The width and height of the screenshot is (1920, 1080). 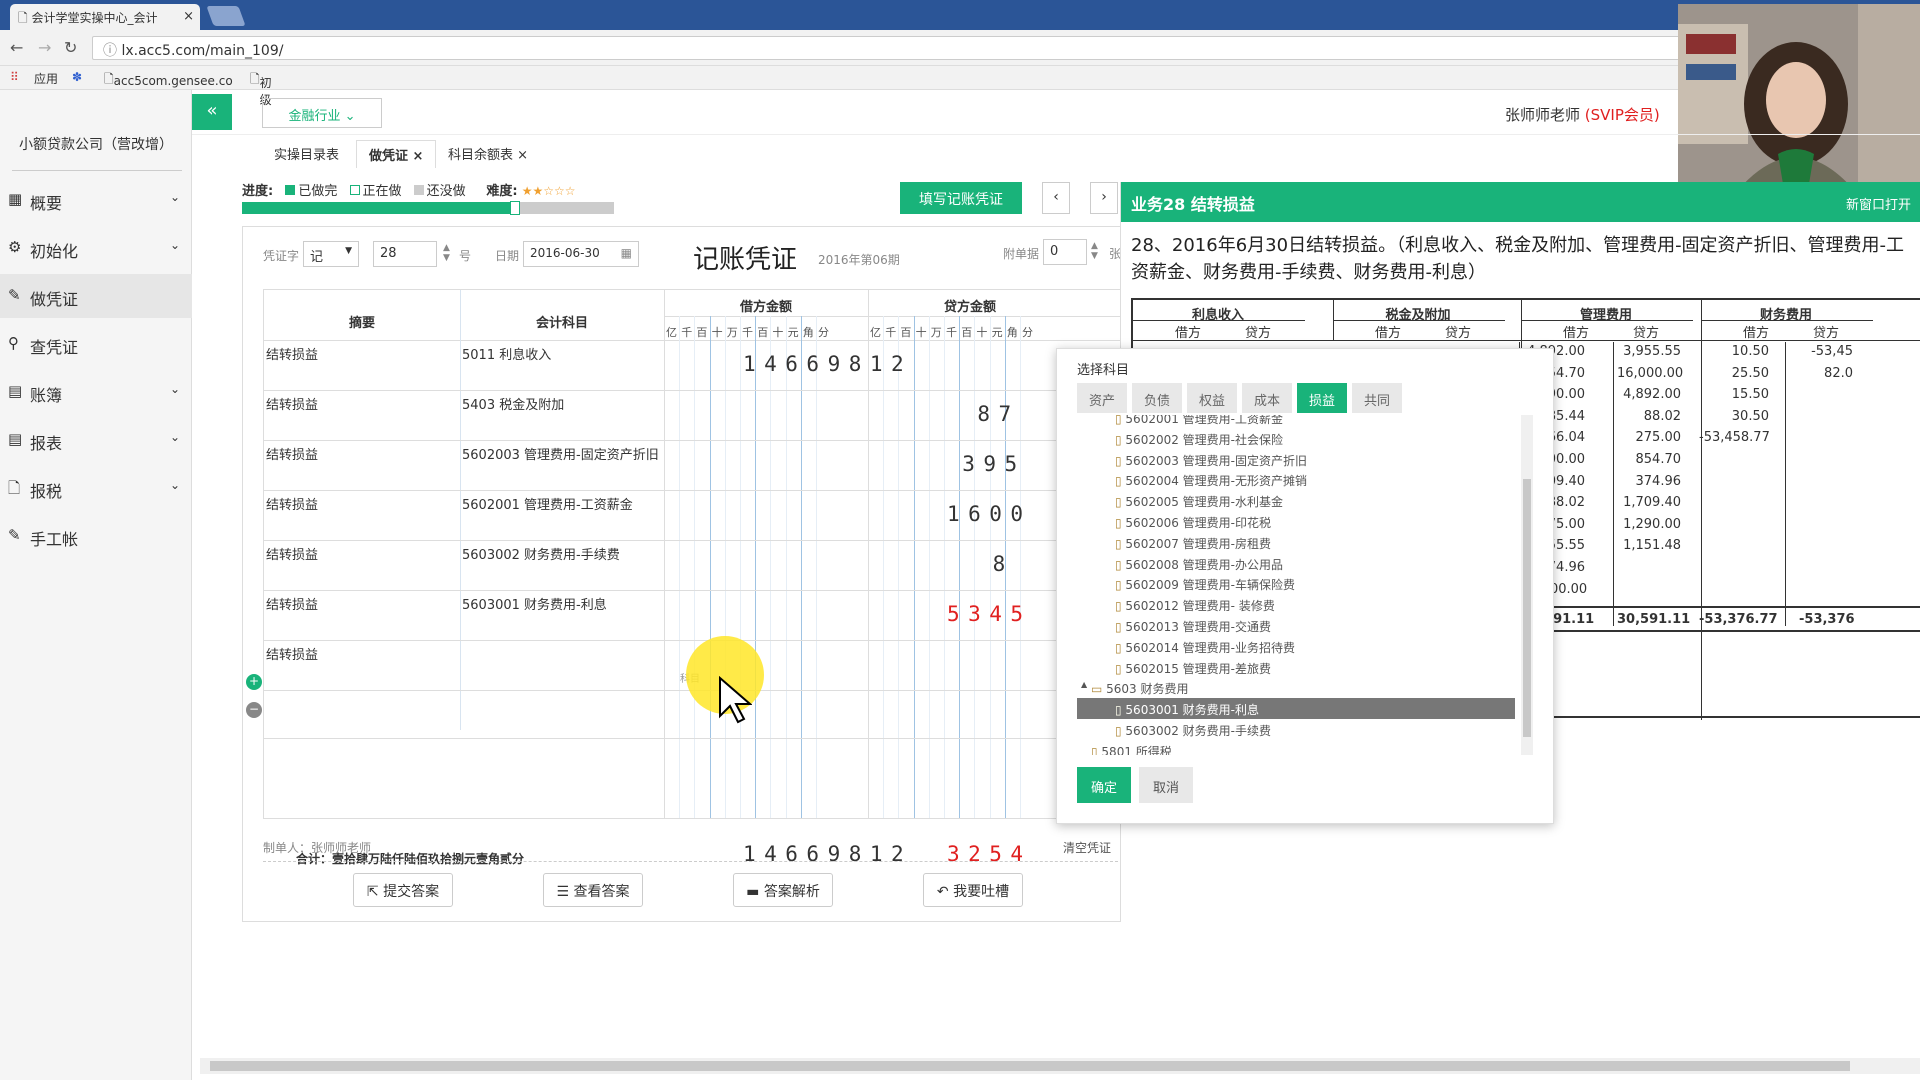 I want to click on column-divider, so click(x=460, y=510).